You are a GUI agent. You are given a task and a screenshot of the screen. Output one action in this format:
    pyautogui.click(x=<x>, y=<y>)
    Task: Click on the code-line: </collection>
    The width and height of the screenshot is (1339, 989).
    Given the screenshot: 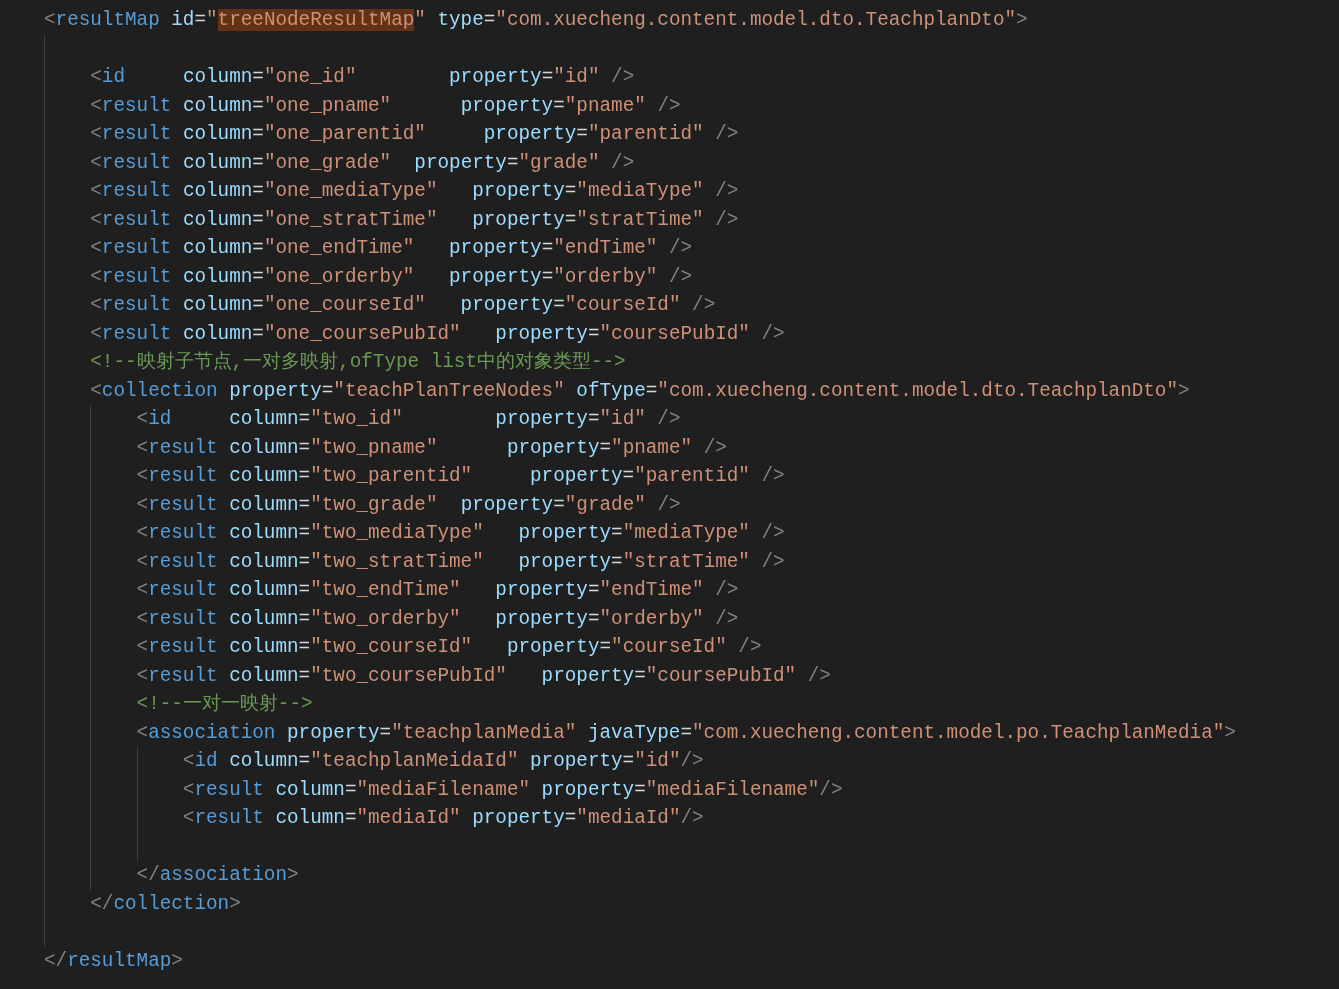 What is the action you would take?
    pyautogui.click(x=165, y=904)
    